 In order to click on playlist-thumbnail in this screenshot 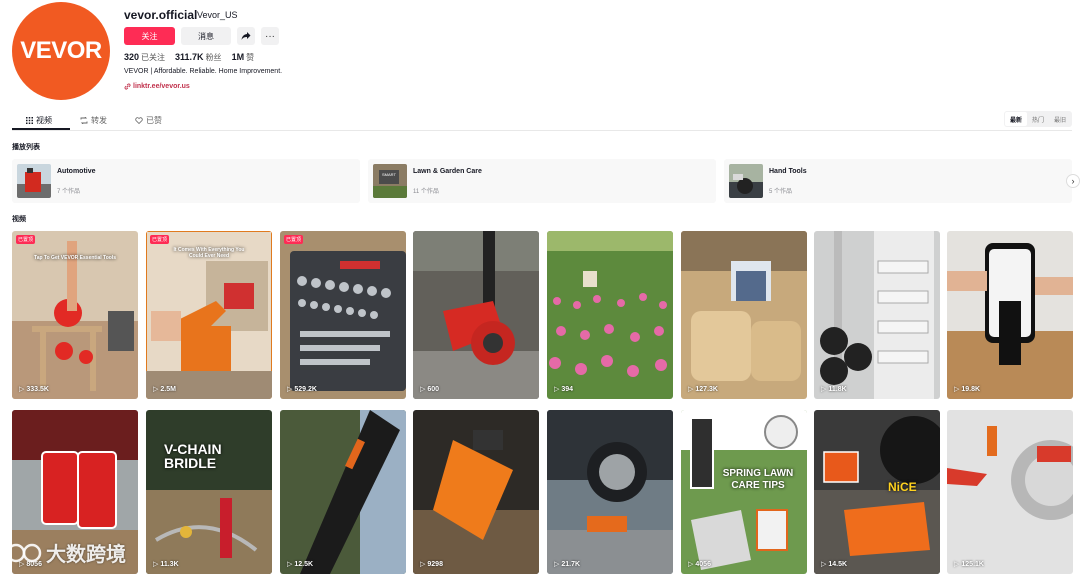, I will do `click(746, 181)`.